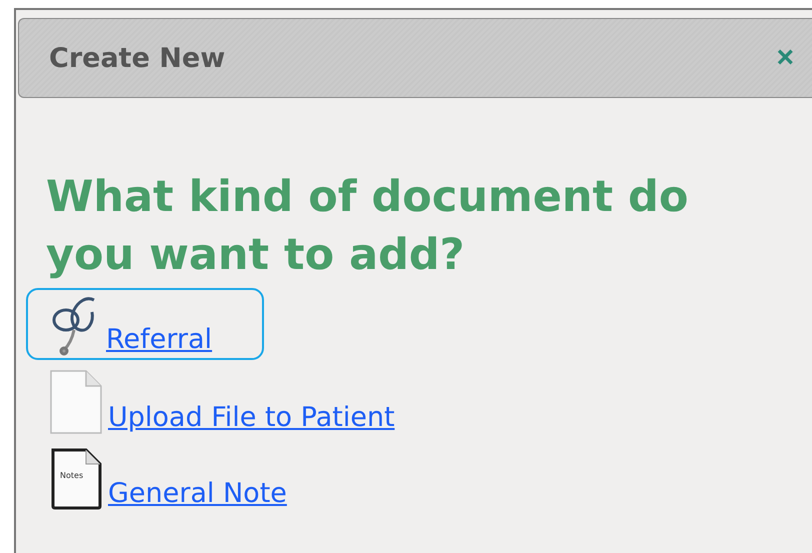 The width and height of the screenshot is (812, 553). Describe the element at coordinates (785, 58) in the screenshot. I see `close-button: ×` at that location.